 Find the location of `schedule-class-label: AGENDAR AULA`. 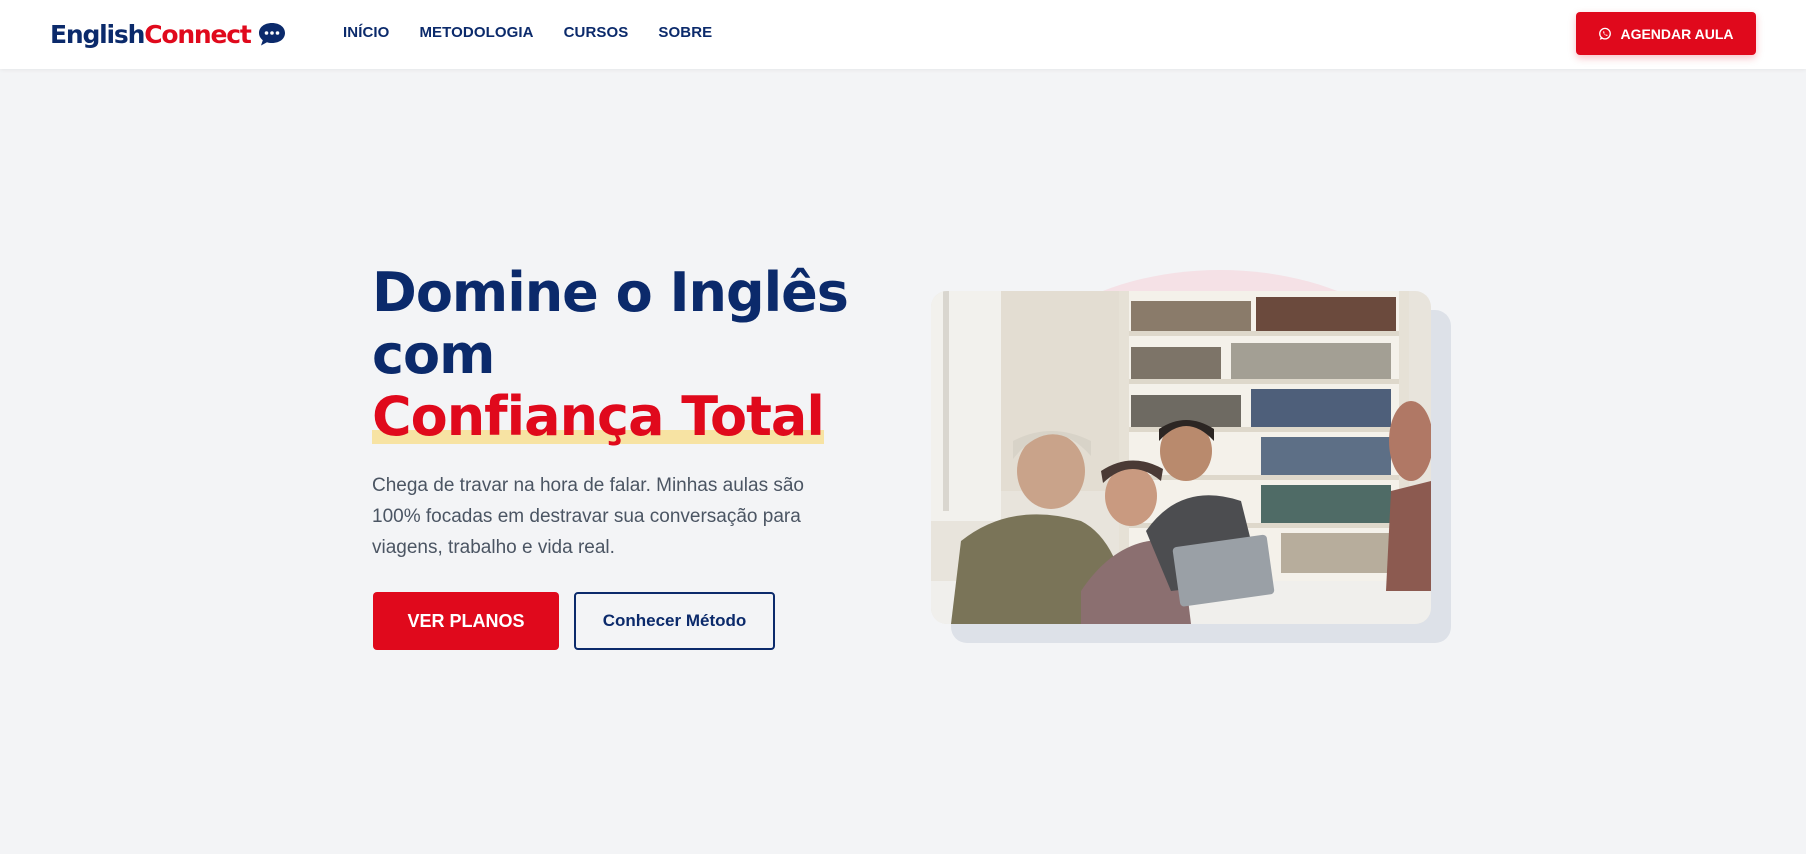

schedule-class-label: AGENDAR AULA is located at coordinates (1677, 33).